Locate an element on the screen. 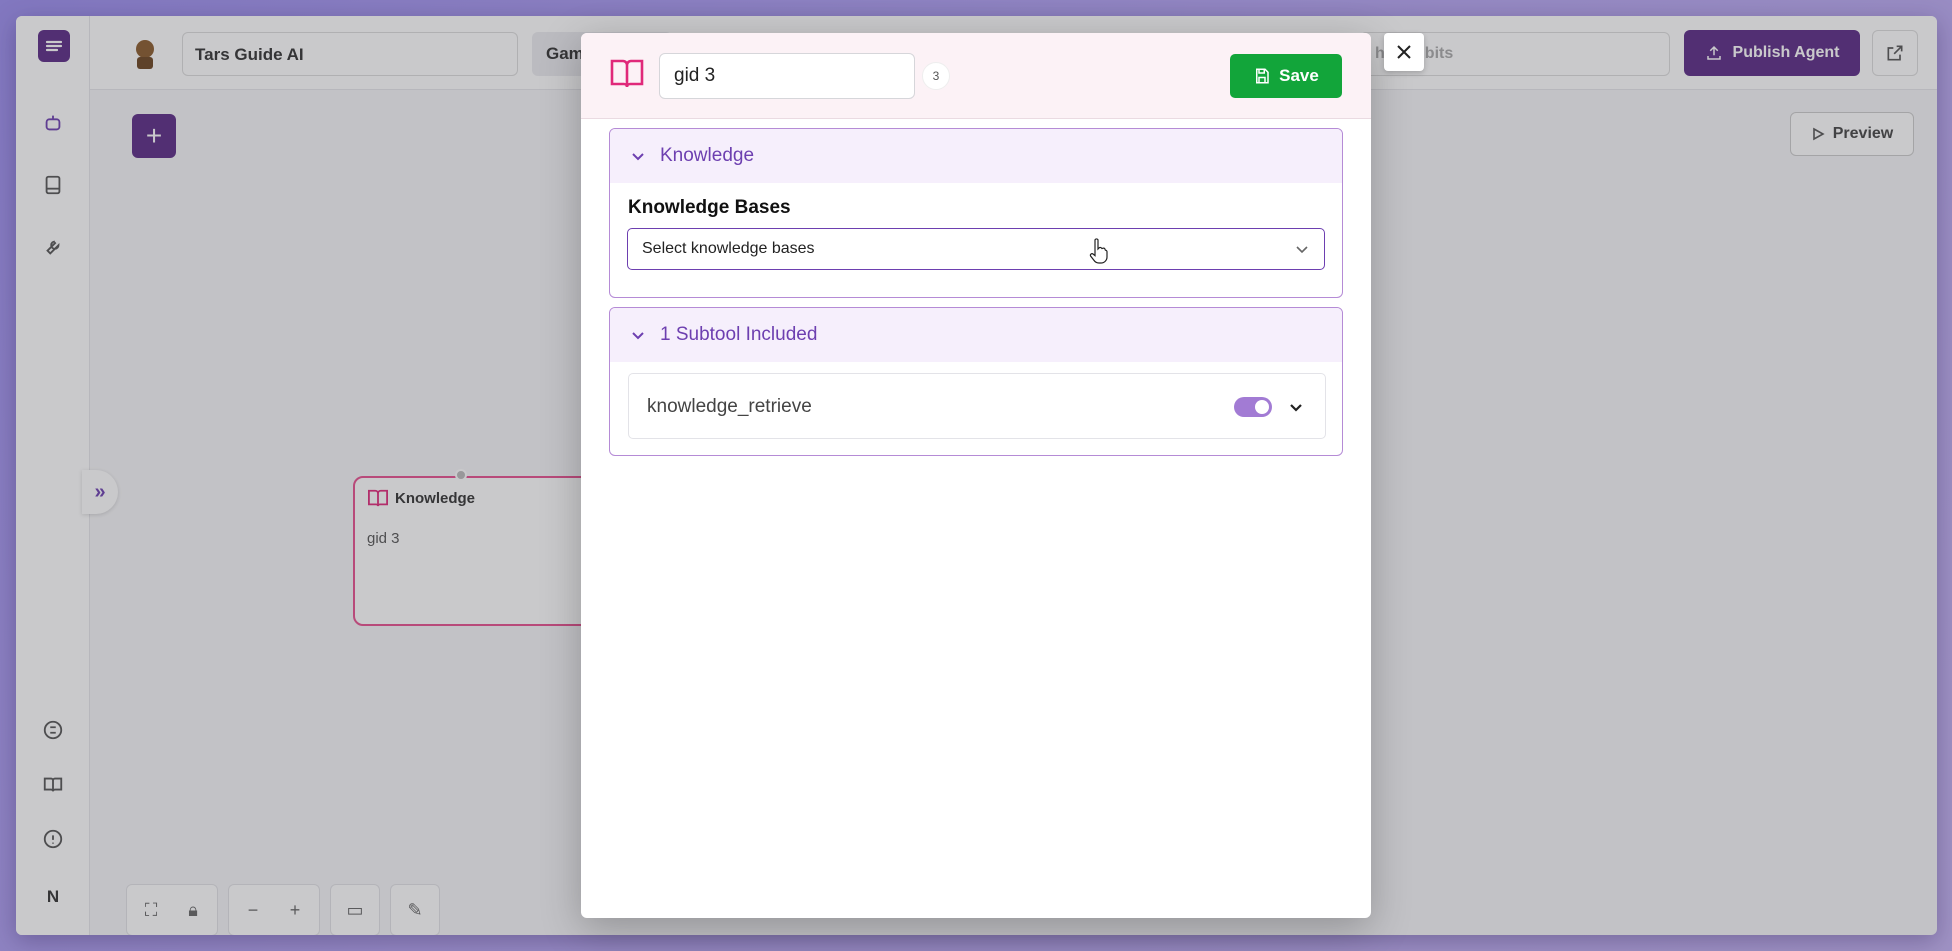  tool-name-input: gid 3 is located at coordinates (787, 76).